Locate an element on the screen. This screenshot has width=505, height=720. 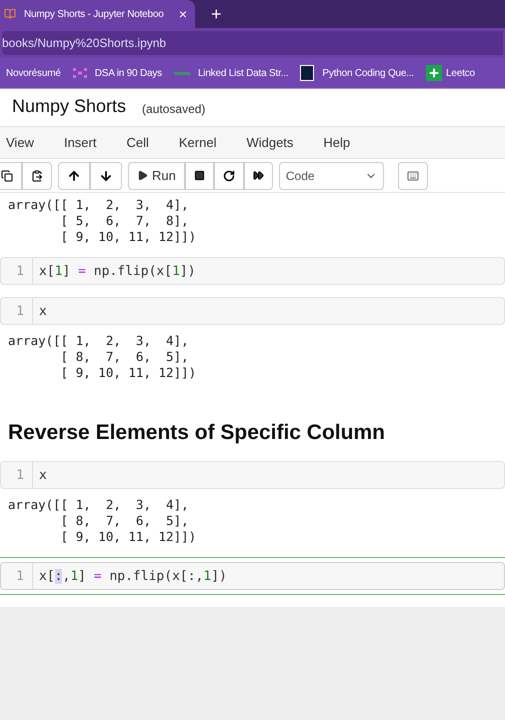
close-icon: × is located at coordinates (182, 14).